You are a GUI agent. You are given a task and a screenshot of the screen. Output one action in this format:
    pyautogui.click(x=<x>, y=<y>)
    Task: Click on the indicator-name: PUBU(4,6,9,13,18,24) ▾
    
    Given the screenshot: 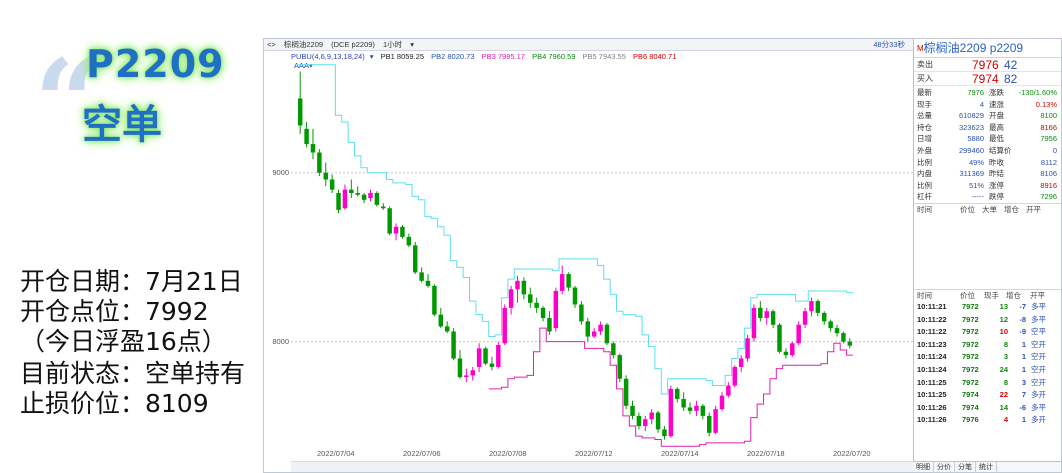 What is the action you would take?
    pyautogui.click(x=332, y=56)
    